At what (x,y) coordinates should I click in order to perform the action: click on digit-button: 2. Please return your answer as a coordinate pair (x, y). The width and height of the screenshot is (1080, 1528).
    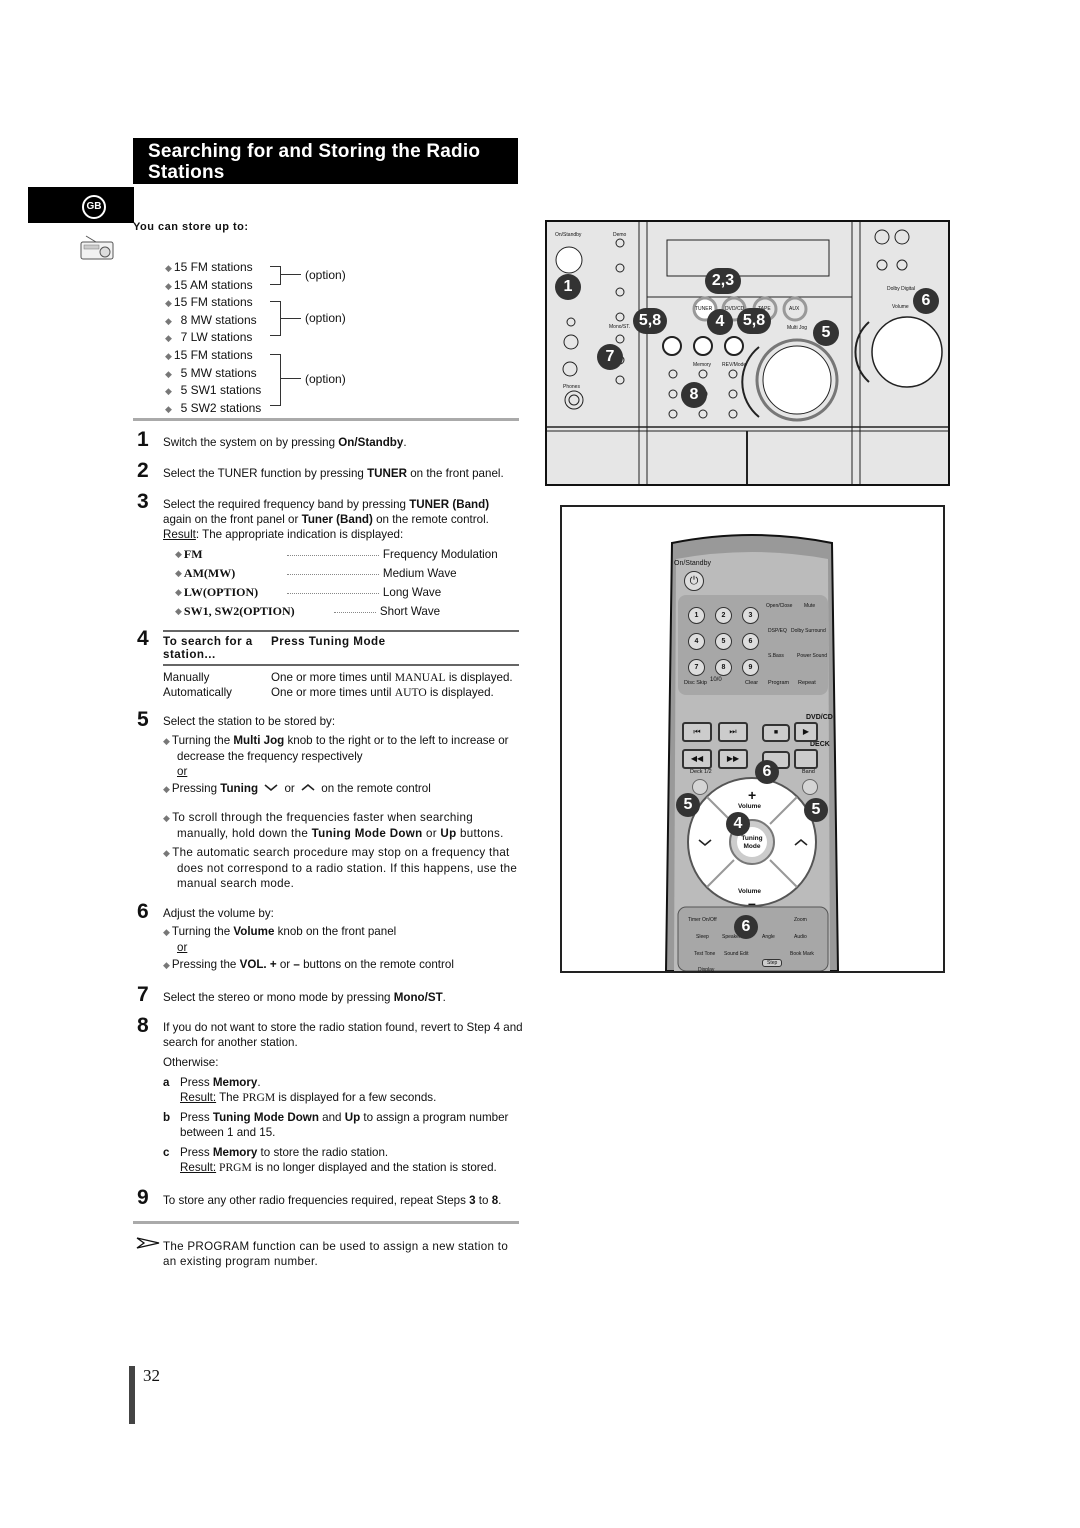
    Looking at the image, I should click on (723, 615).